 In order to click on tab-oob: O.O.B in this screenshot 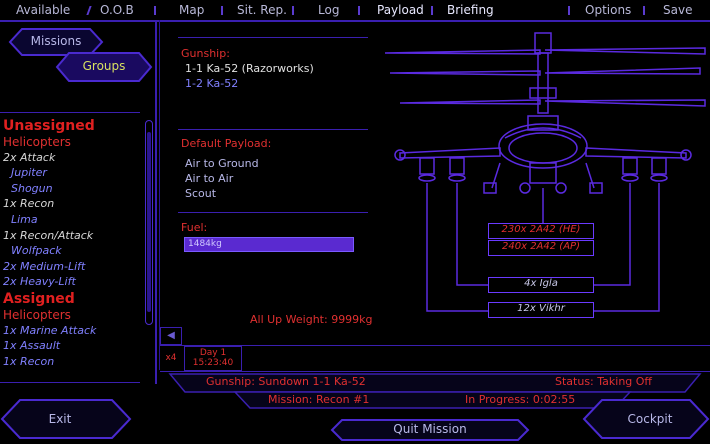, I will do `click(117, 10)`.